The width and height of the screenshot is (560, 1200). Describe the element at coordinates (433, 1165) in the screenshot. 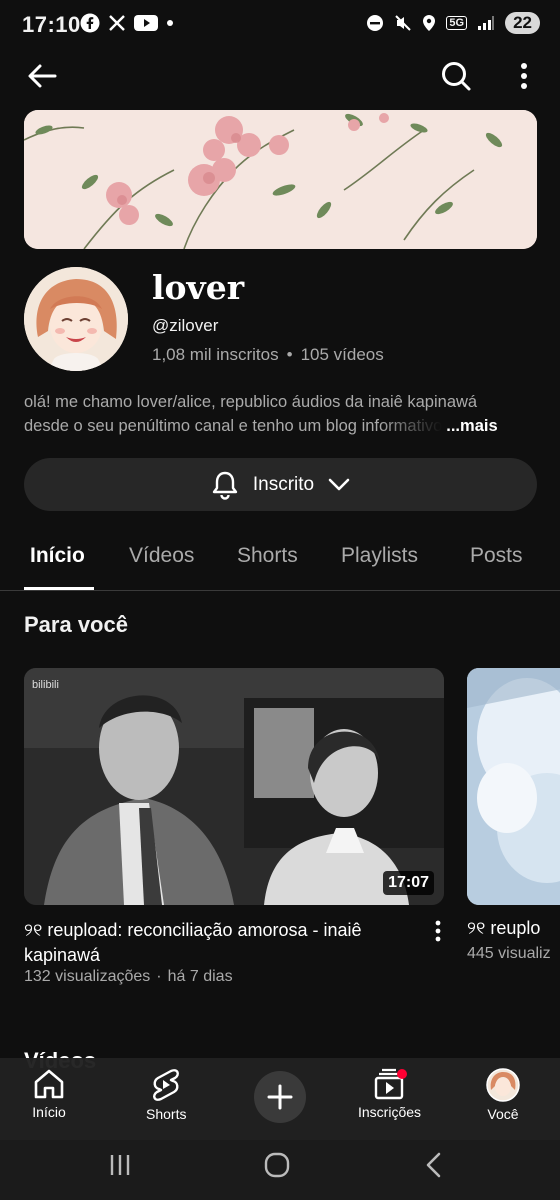

I see `back-chevron-icon` at that location.